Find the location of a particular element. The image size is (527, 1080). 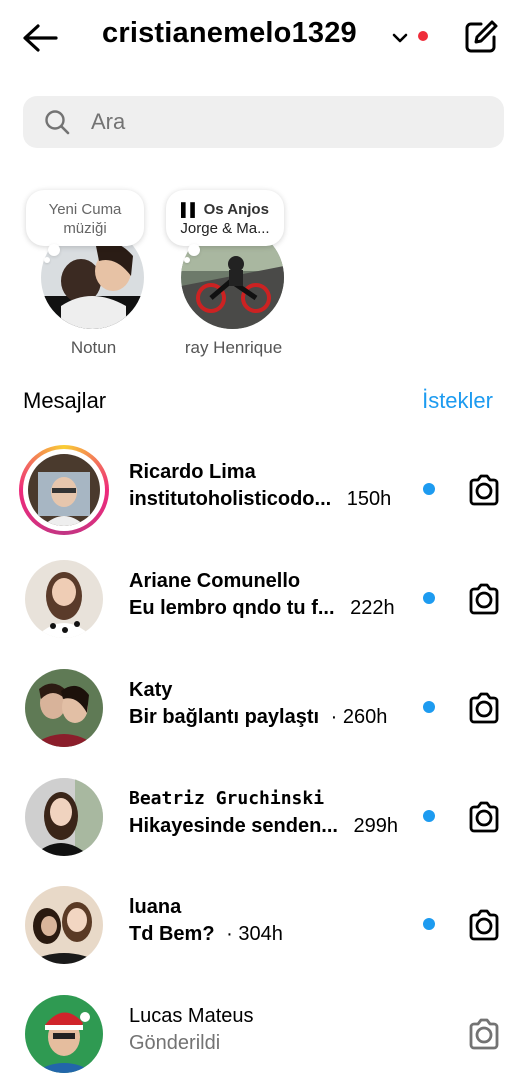

messages-header: Mesajlar İstekler is located at coordinates (258, 401).